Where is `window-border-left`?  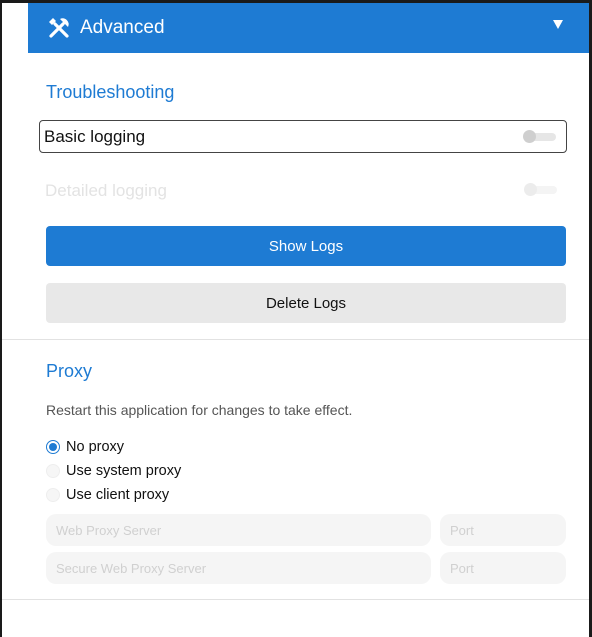 window-border-left is located at coordinates (1, 318).